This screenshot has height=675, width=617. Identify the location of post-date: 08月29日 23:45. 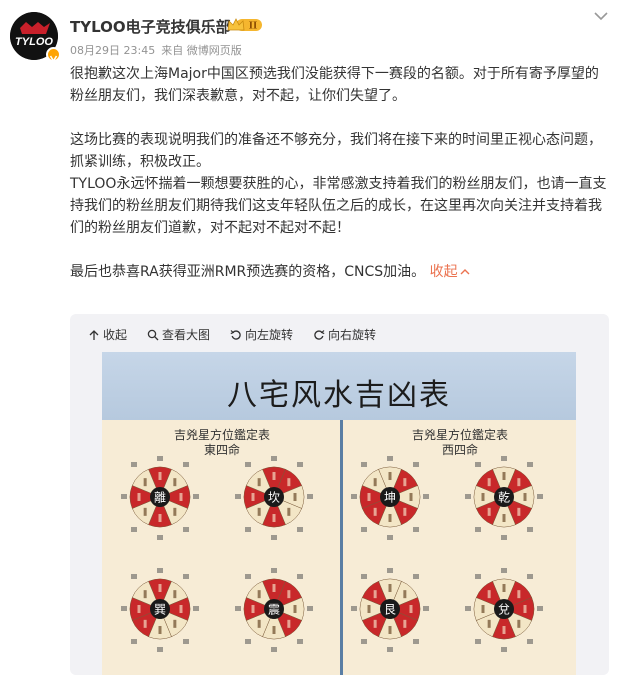
(112, 50).